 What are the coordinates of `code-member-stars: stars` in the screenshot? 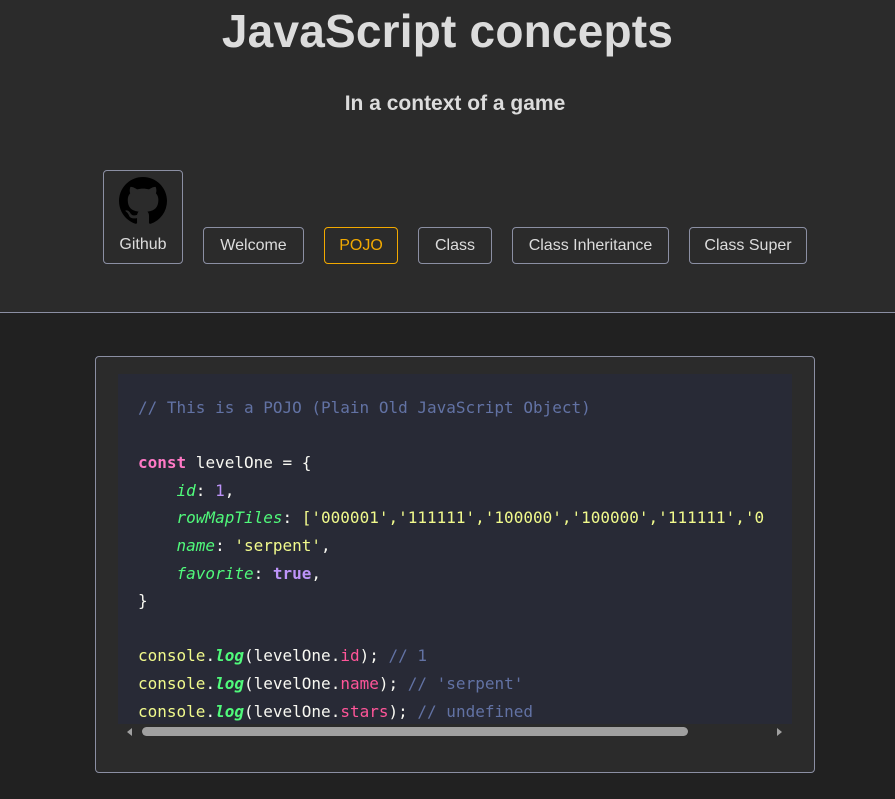 It's located at (364, 711).